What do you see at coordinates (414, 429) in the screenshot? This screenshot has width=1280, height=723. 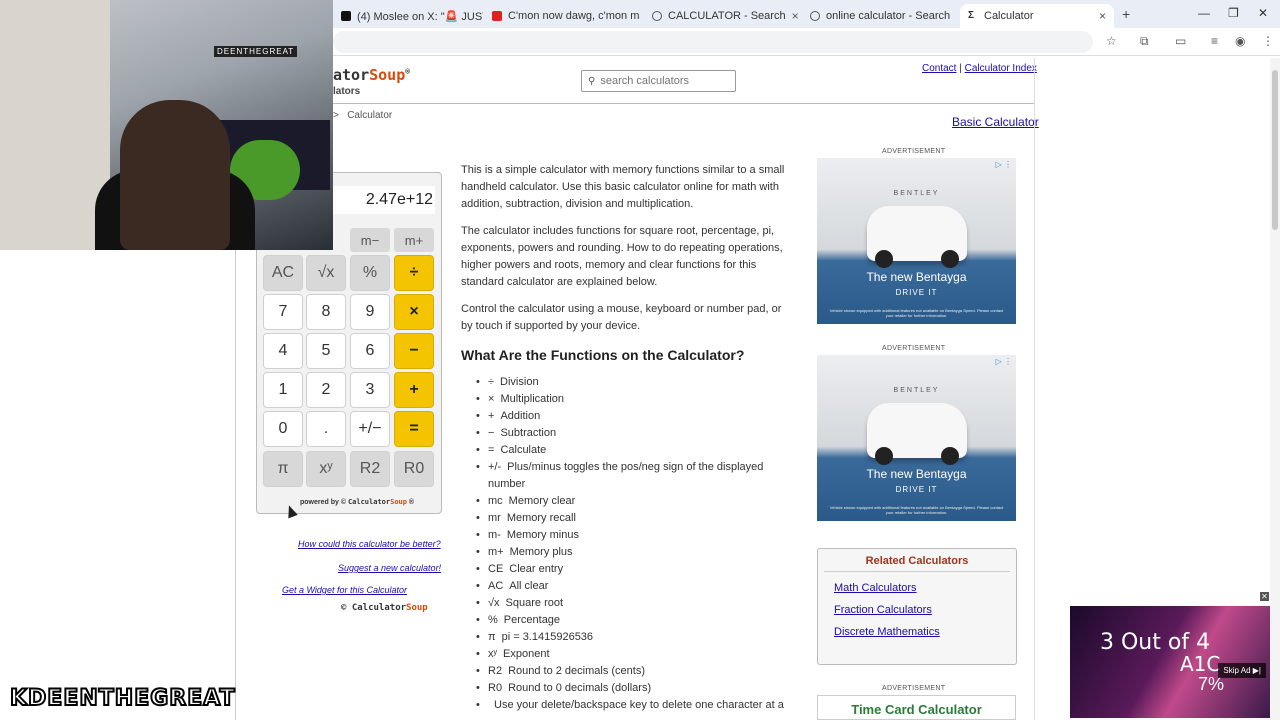 I see `calc-key: =` at bounding box center [414, 429].